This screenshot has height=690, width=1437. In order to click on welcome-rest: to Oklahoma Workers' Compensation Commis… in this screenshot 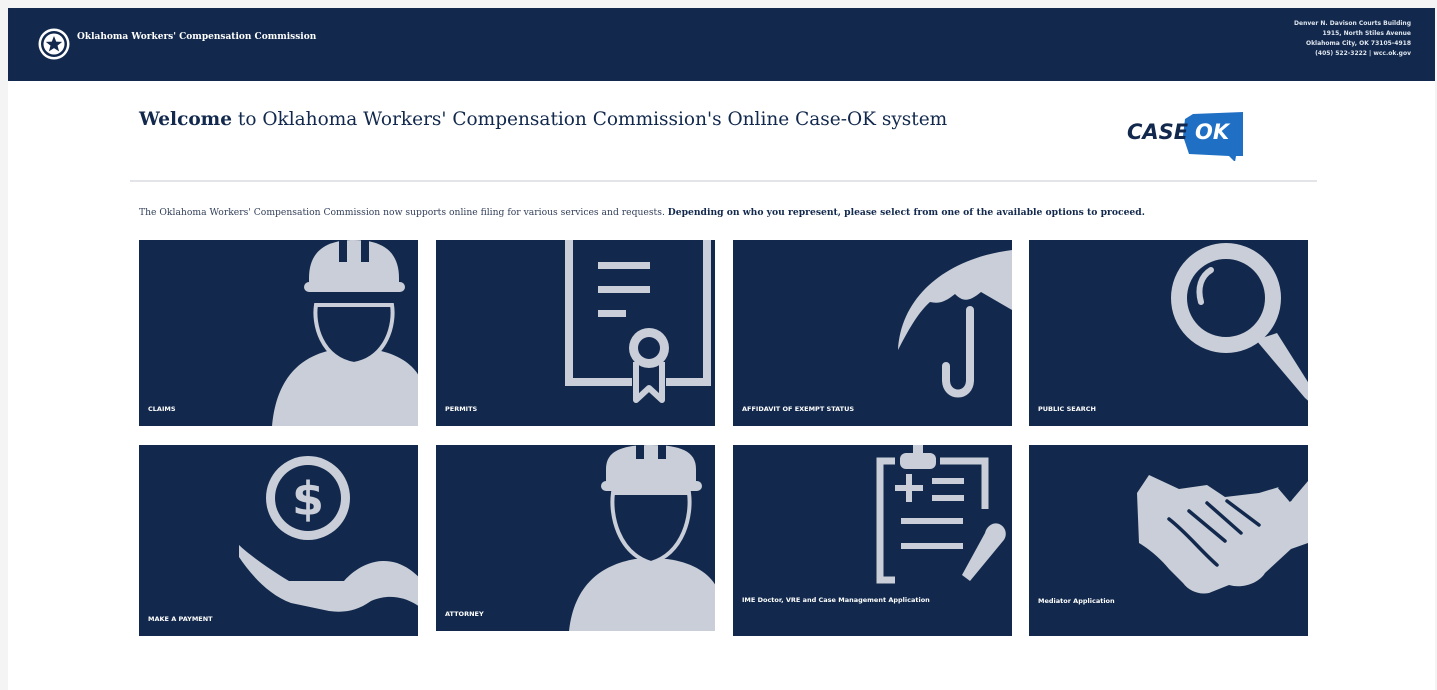, I will do `click(590, 119)`.